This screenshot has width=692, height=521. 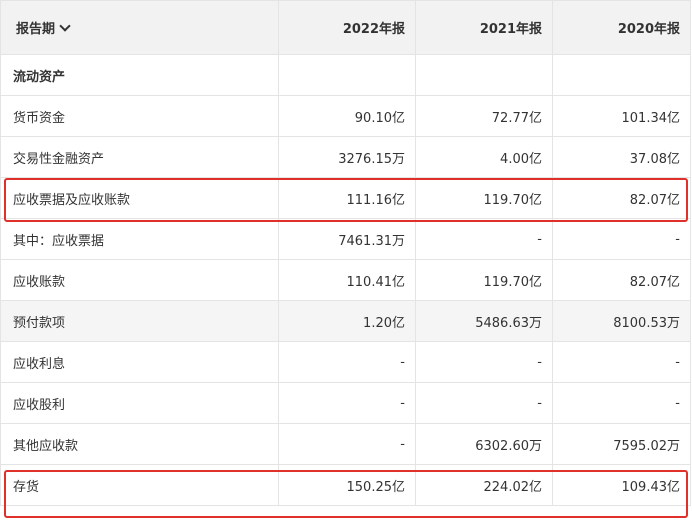 I want to click on period-selector: 报告期, so click(x=139, y=27).